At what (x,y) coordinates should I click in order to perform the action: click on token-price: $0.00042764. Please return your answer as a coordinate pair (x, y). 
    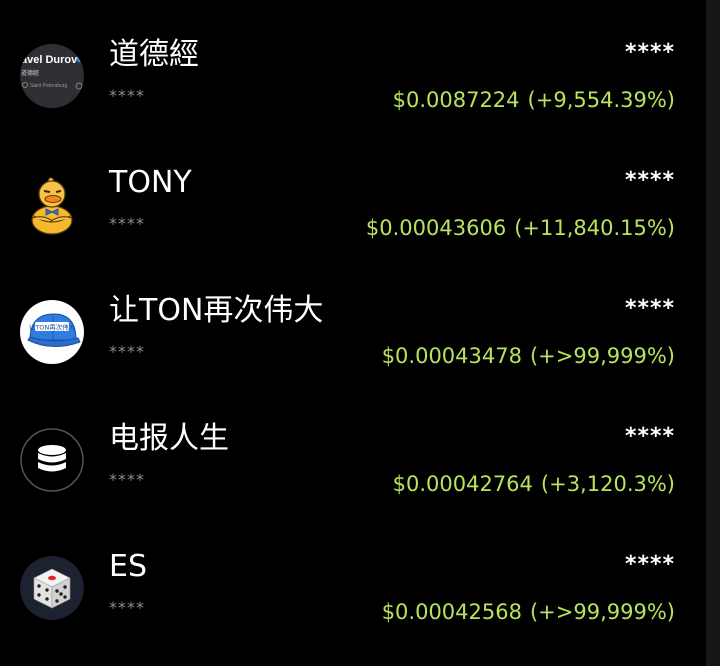
    Looking at the image, I should click on (462, 484).